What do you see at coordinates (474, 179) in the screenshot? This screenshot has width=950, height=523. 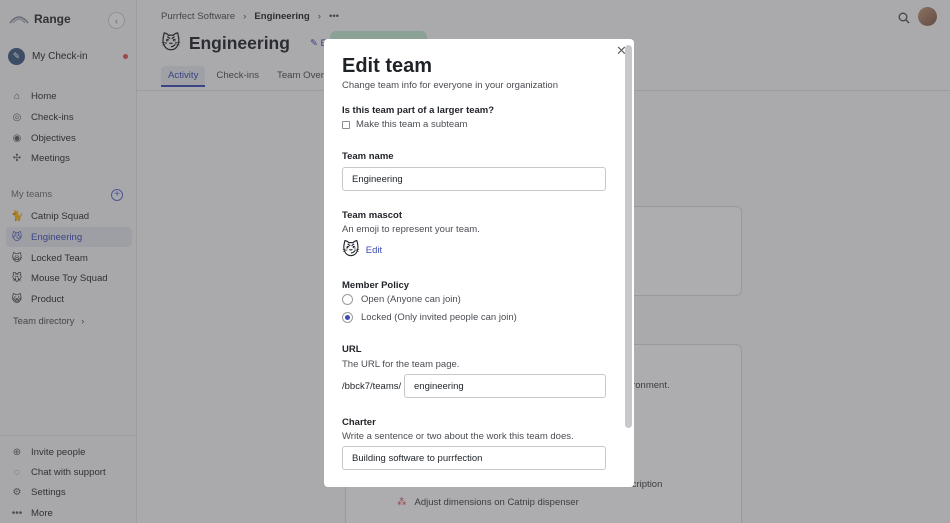 I see `team-name-input: Engineering` at bounding box center [474, 179].